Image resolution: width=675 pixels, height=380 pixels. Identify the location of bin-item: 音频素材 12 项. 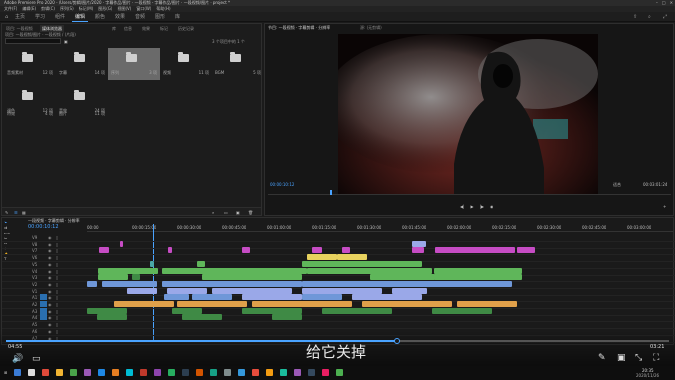
(30, 64).